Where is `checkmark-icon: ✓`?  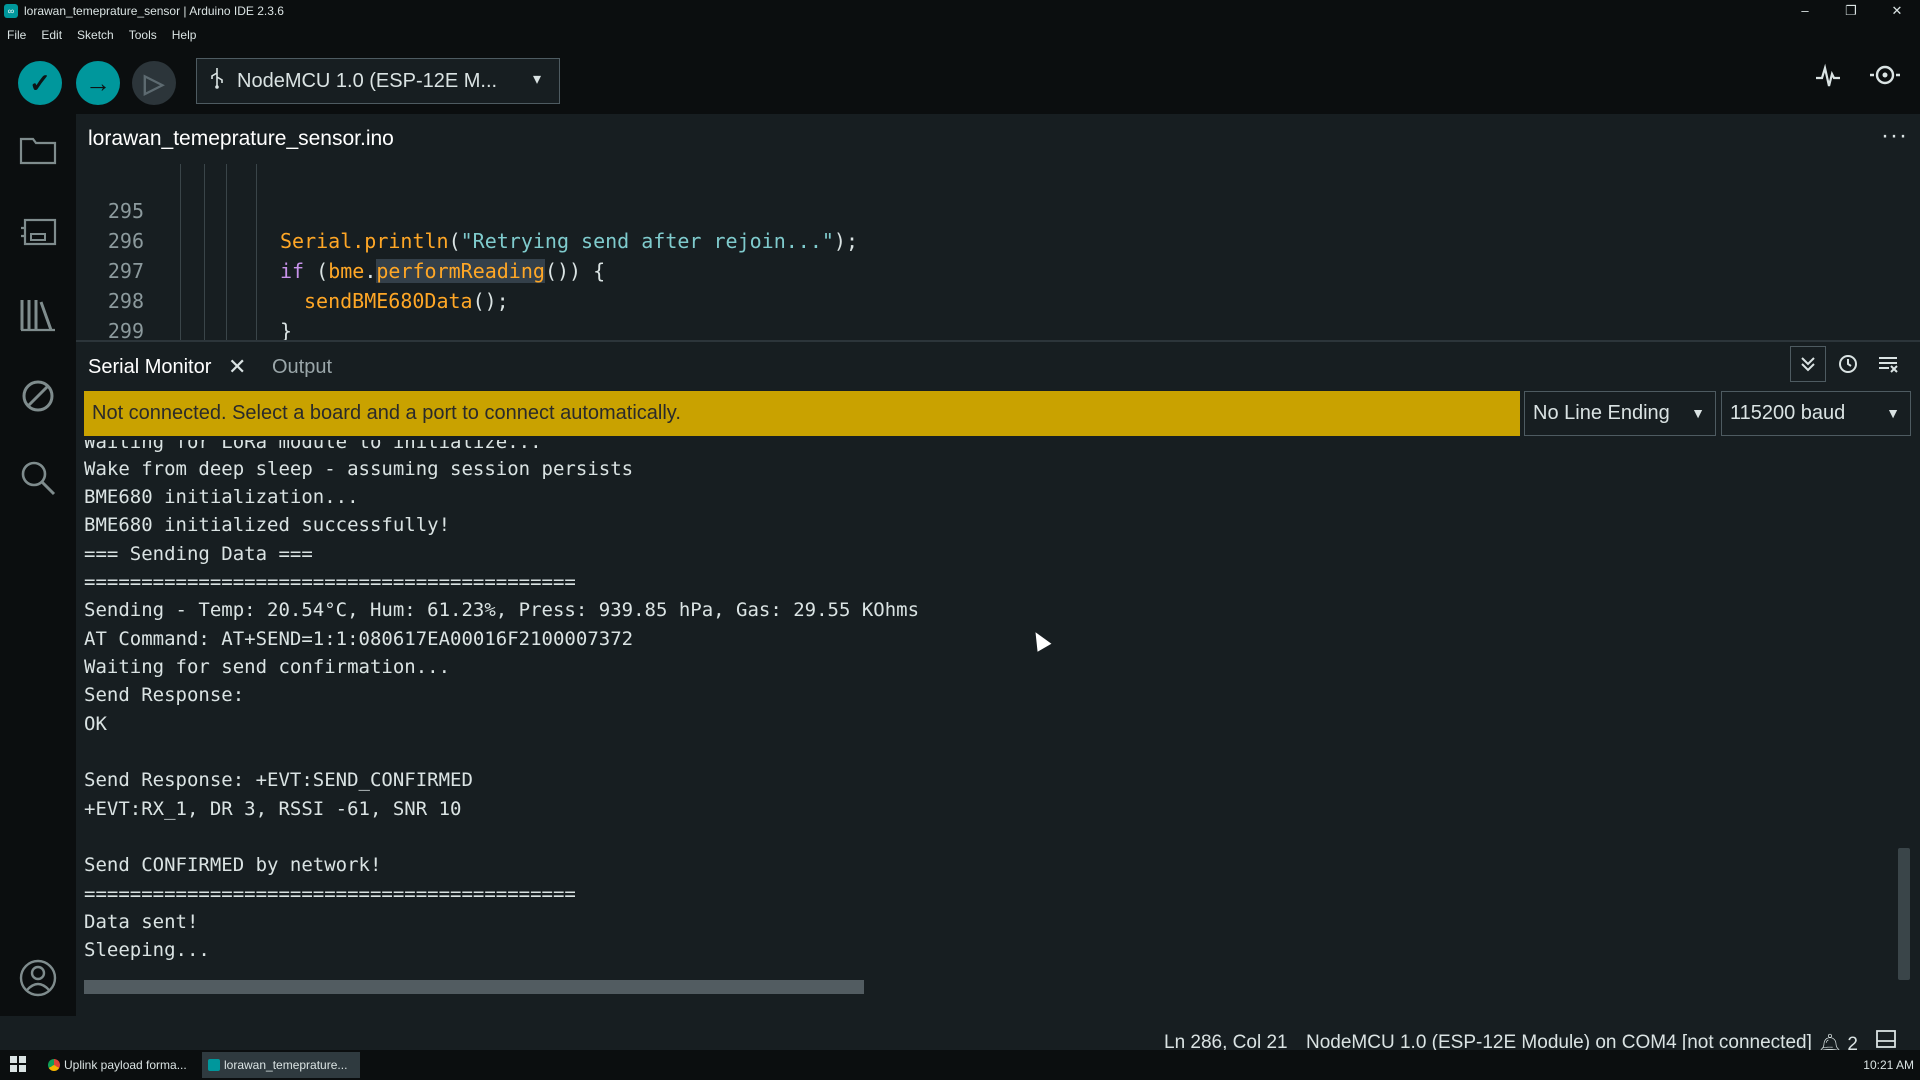 checkmark-icon: ✓ is located at coordinates (40, 82).